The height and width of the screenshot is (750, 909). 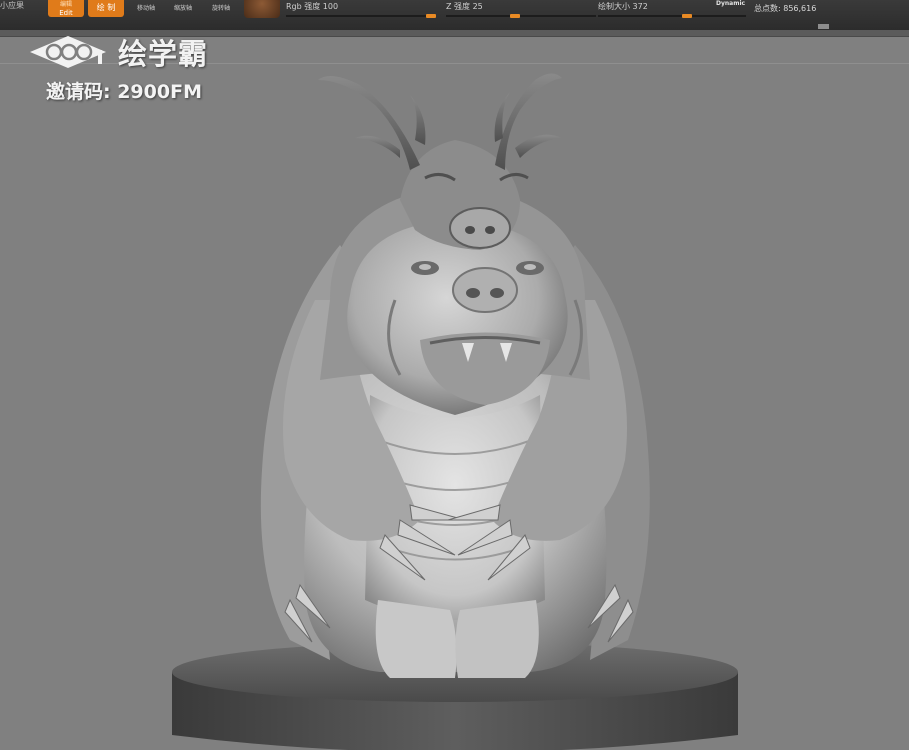 What do you see at coordinates (823, 26) in the screenshot?
I see `toolbar-scroll-handle` at bounding box center [823, 26].